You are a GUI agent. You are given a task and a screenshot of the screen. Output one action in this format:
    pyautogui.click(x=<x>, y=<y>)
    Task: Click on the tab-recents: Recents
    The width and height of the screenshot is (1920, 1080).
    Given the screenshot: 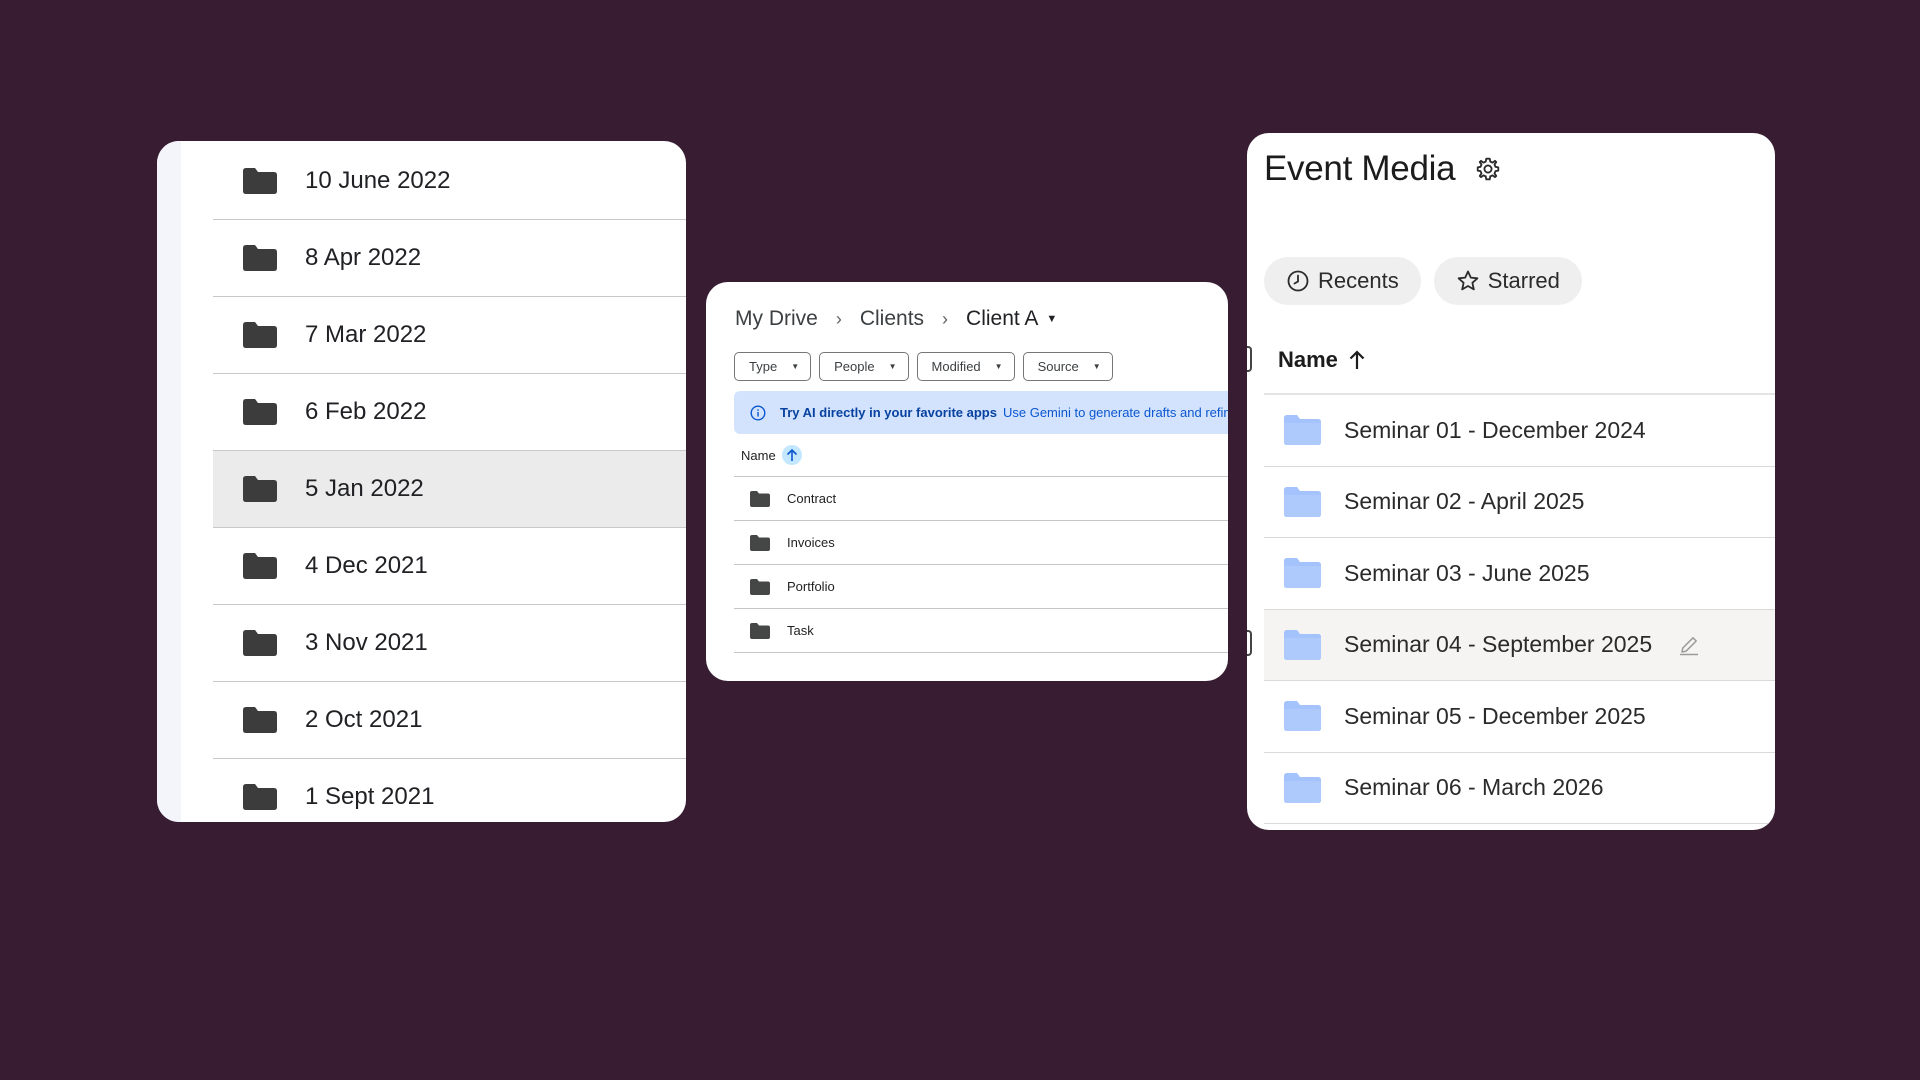 What is the action you would take?
    pyautogui.click(x=1342, y=281)
    